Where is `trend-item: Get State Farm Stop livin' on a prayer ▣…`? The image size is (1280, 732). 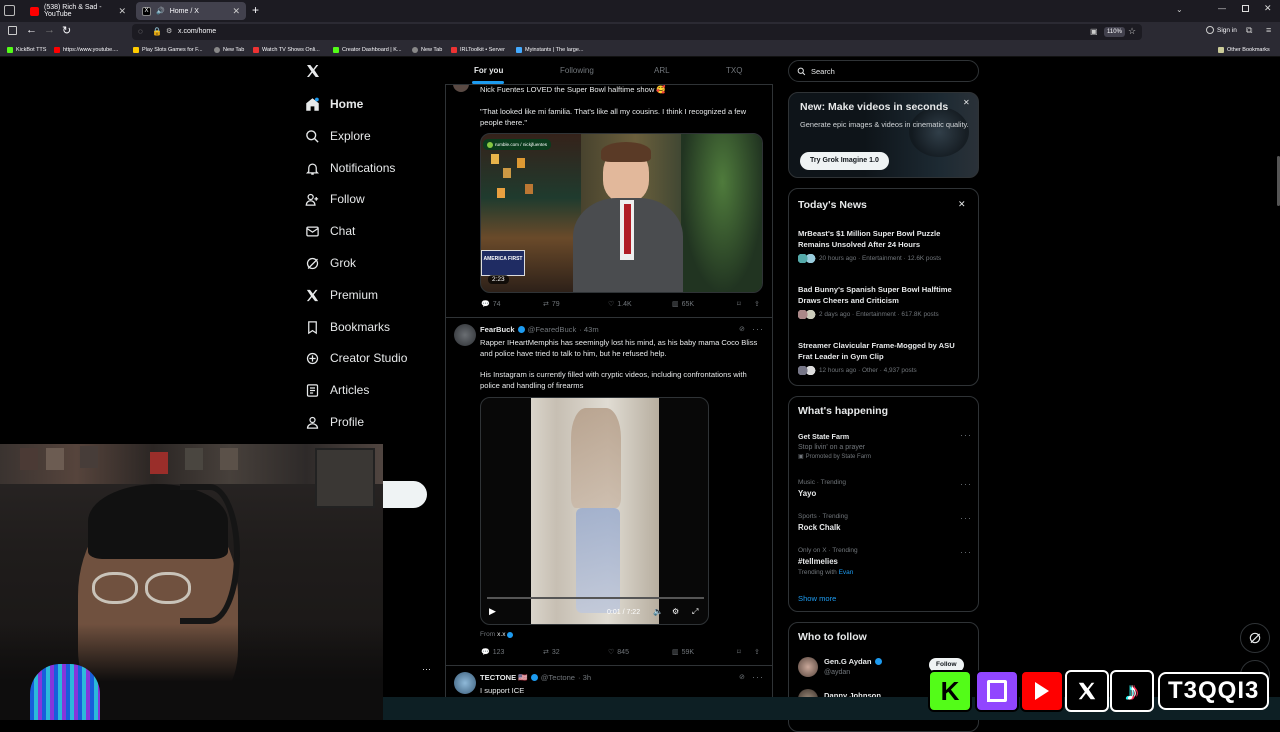 trend-item: Get State Farm Stop livin' on a prayer ▣… is located at coordinates (884, 446).